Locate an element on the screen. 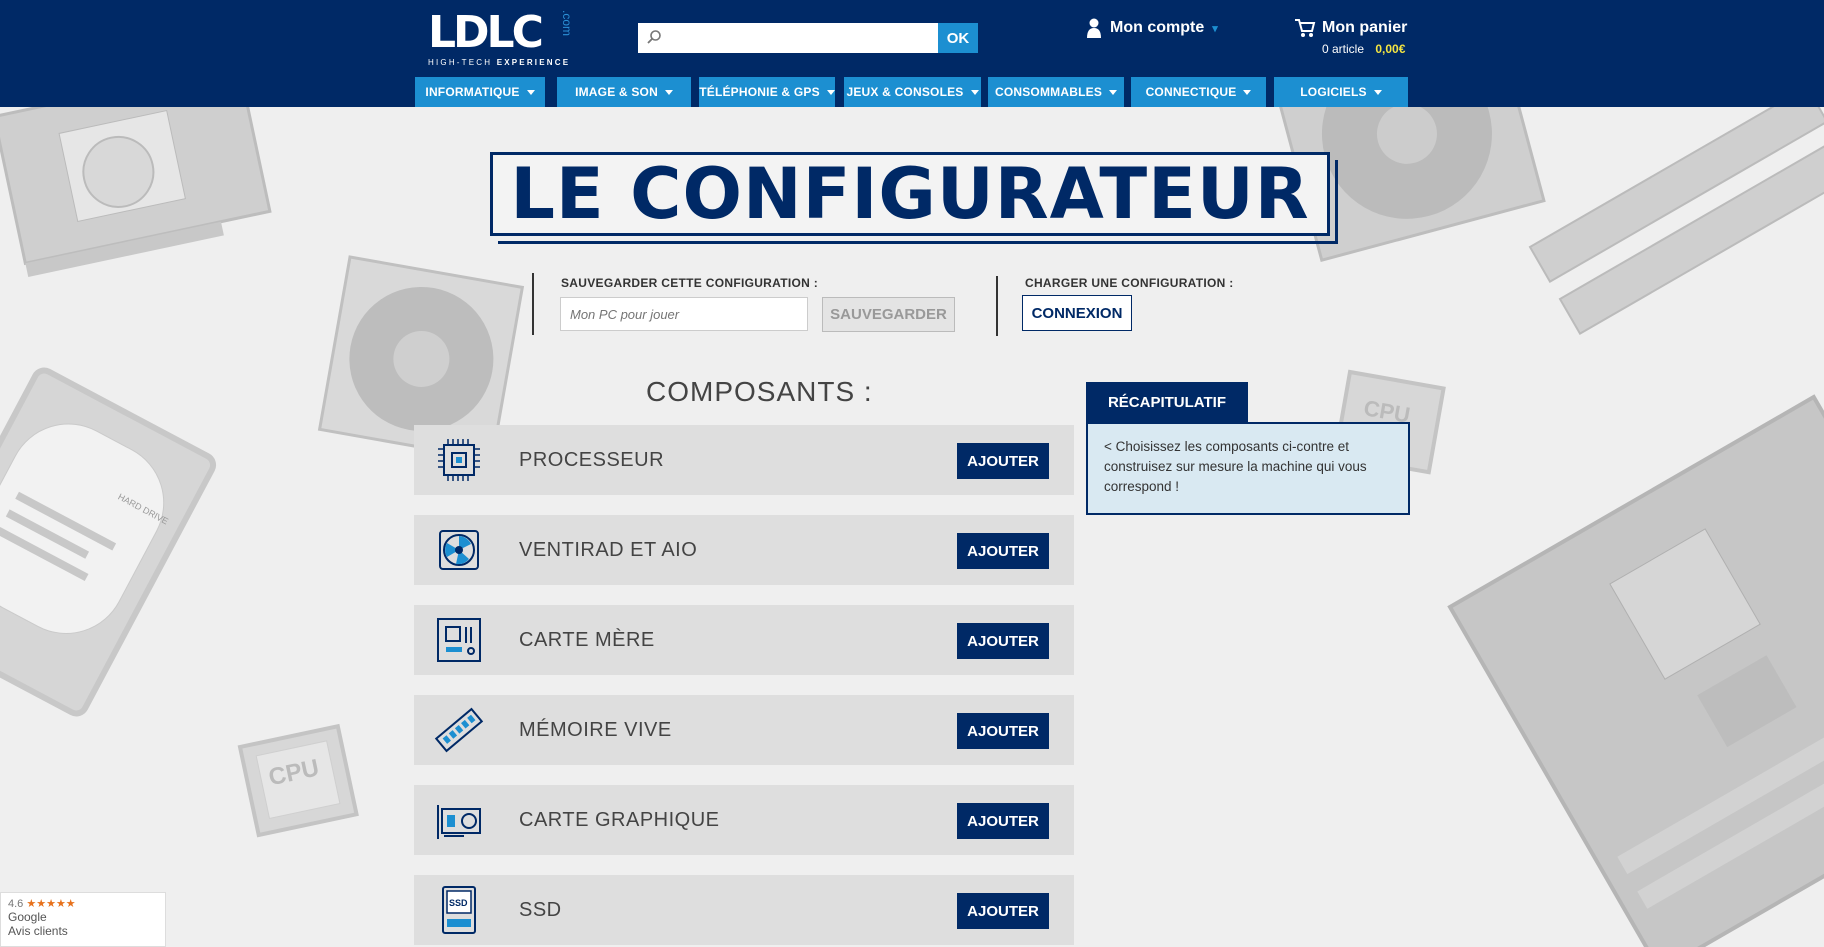  graphics-card-icon is located at coordinates (459, 822).